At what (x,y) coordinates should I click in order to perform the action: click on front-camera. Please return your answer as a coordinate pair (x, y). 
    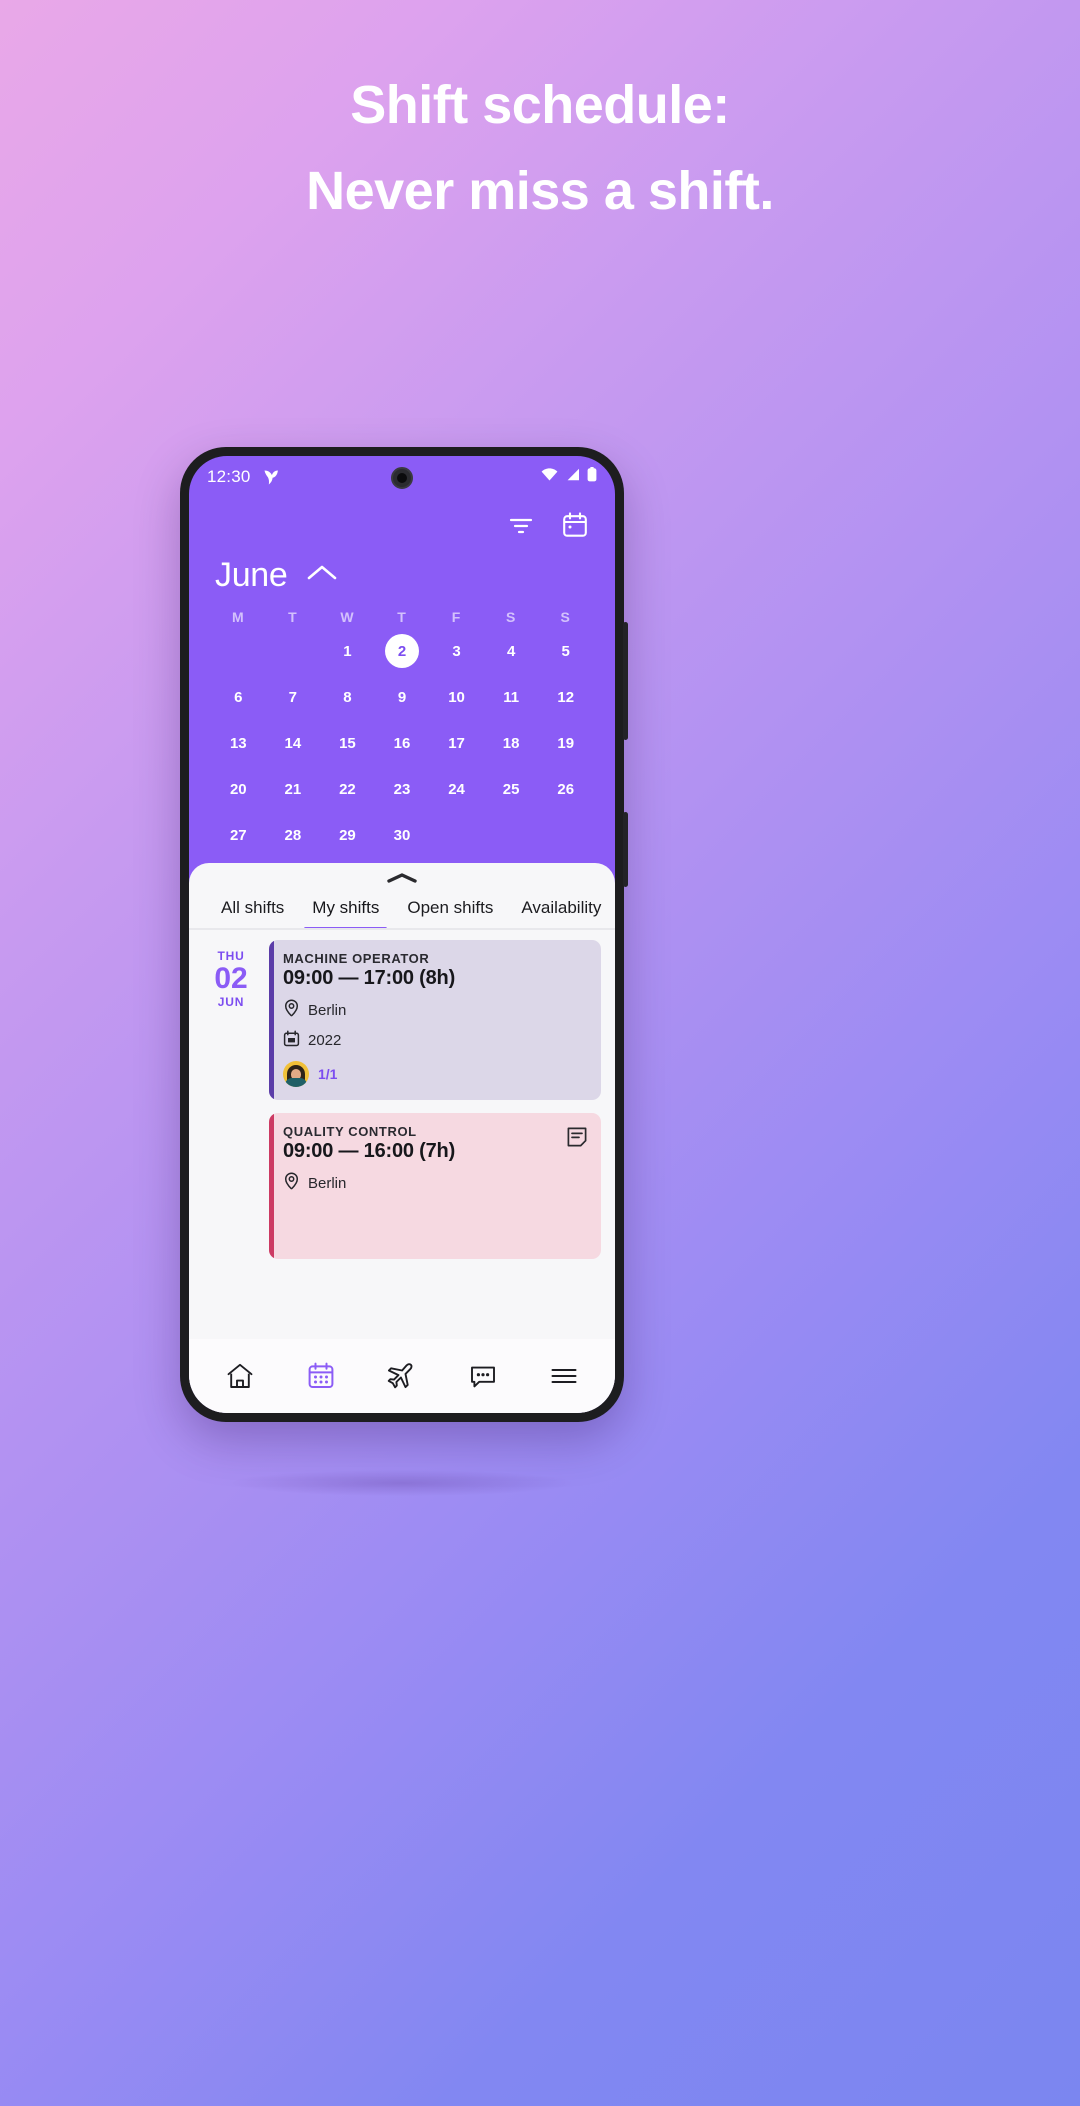
    Looking at the image, I should click on (402, 478).